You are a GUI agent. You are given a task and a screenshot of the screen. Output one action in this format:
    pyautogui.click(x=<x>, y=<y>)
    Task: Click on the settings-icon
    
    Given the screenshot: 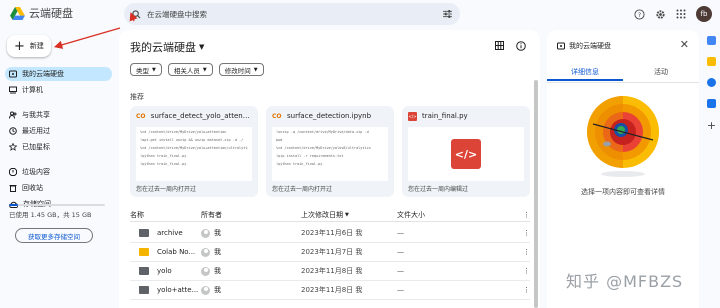 What is the action you would take?
    pyautogui.click(x=660, y=14)
    